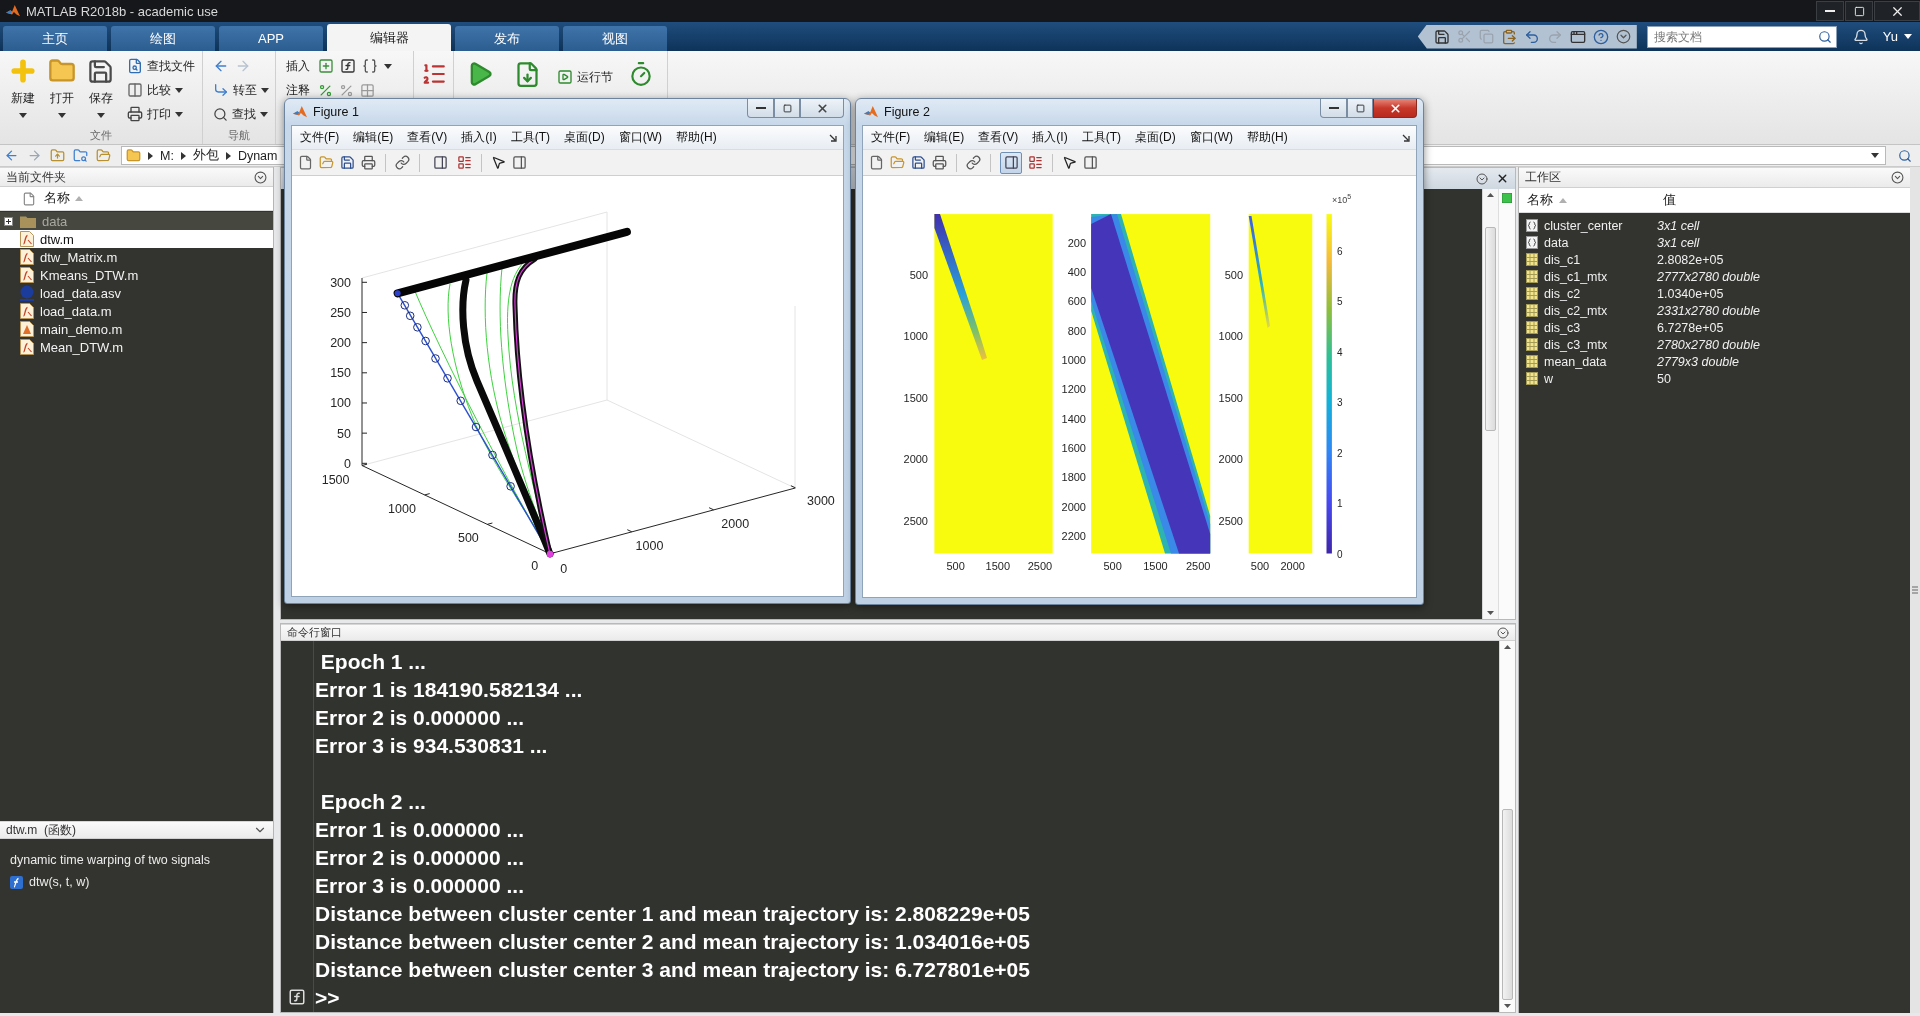 Image resolution: width=1920 pixels, height=1016 pixels. Describe the element at coordinates (1508, 36) in the screenshot. I see `paste-icon` at that location.